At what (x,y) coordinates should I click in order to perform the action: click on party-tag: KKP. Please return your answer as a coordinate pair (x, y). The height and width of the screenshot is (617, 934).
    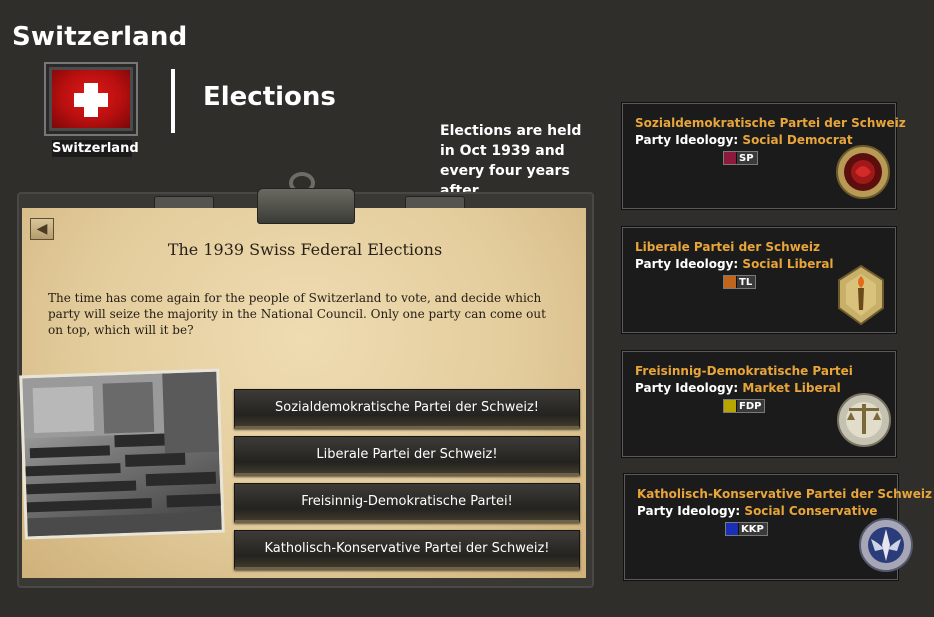
    Looking at the image, I should click on (746, 529).